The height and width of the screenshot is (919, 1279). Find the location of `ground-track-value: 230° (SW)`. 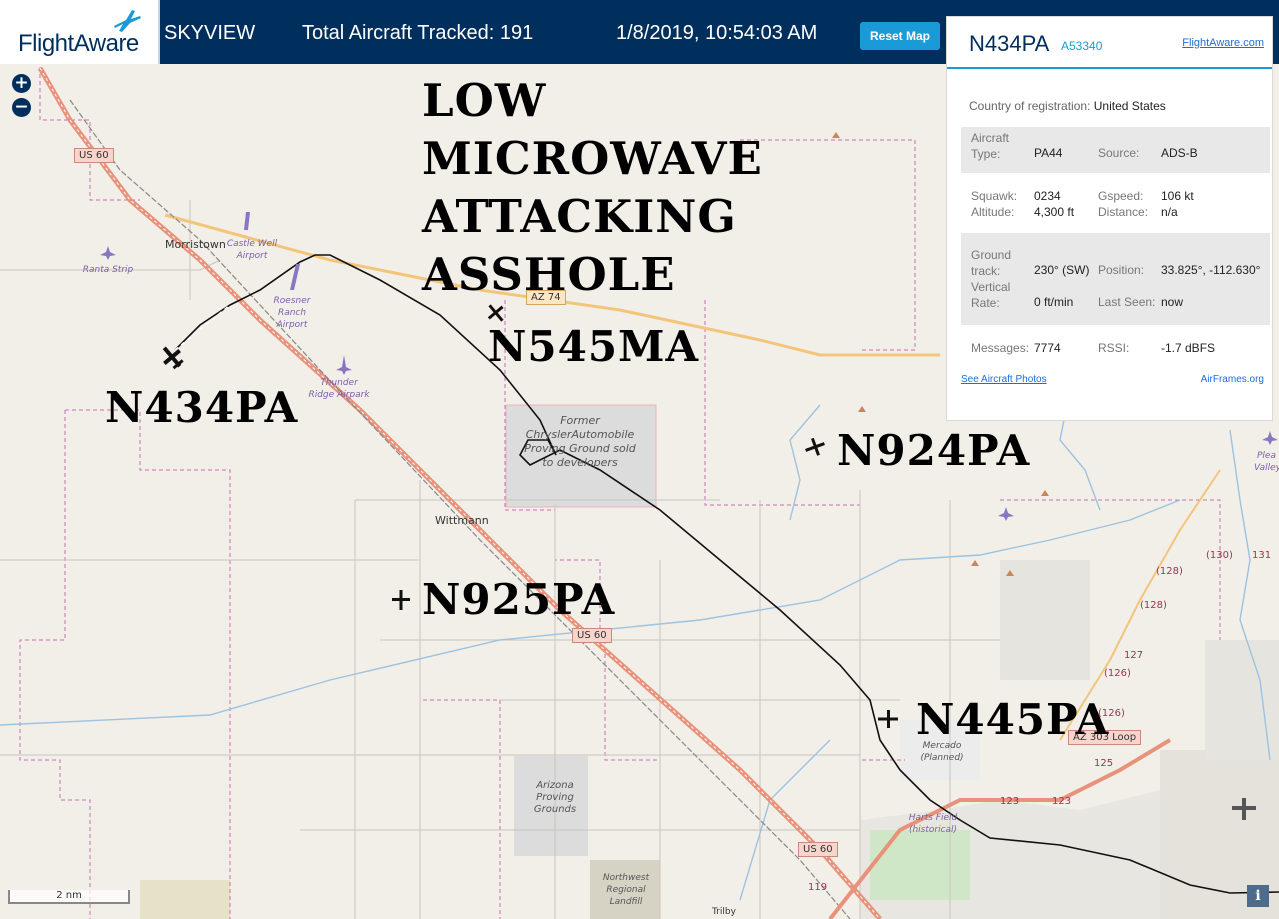

ground-track-value: 230° (SW) is located at coordinates (1062, 270).